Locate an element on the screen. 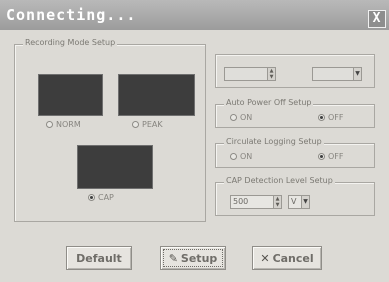  circulate-logging-off-label: OFF is located at coordinates (336, 156).